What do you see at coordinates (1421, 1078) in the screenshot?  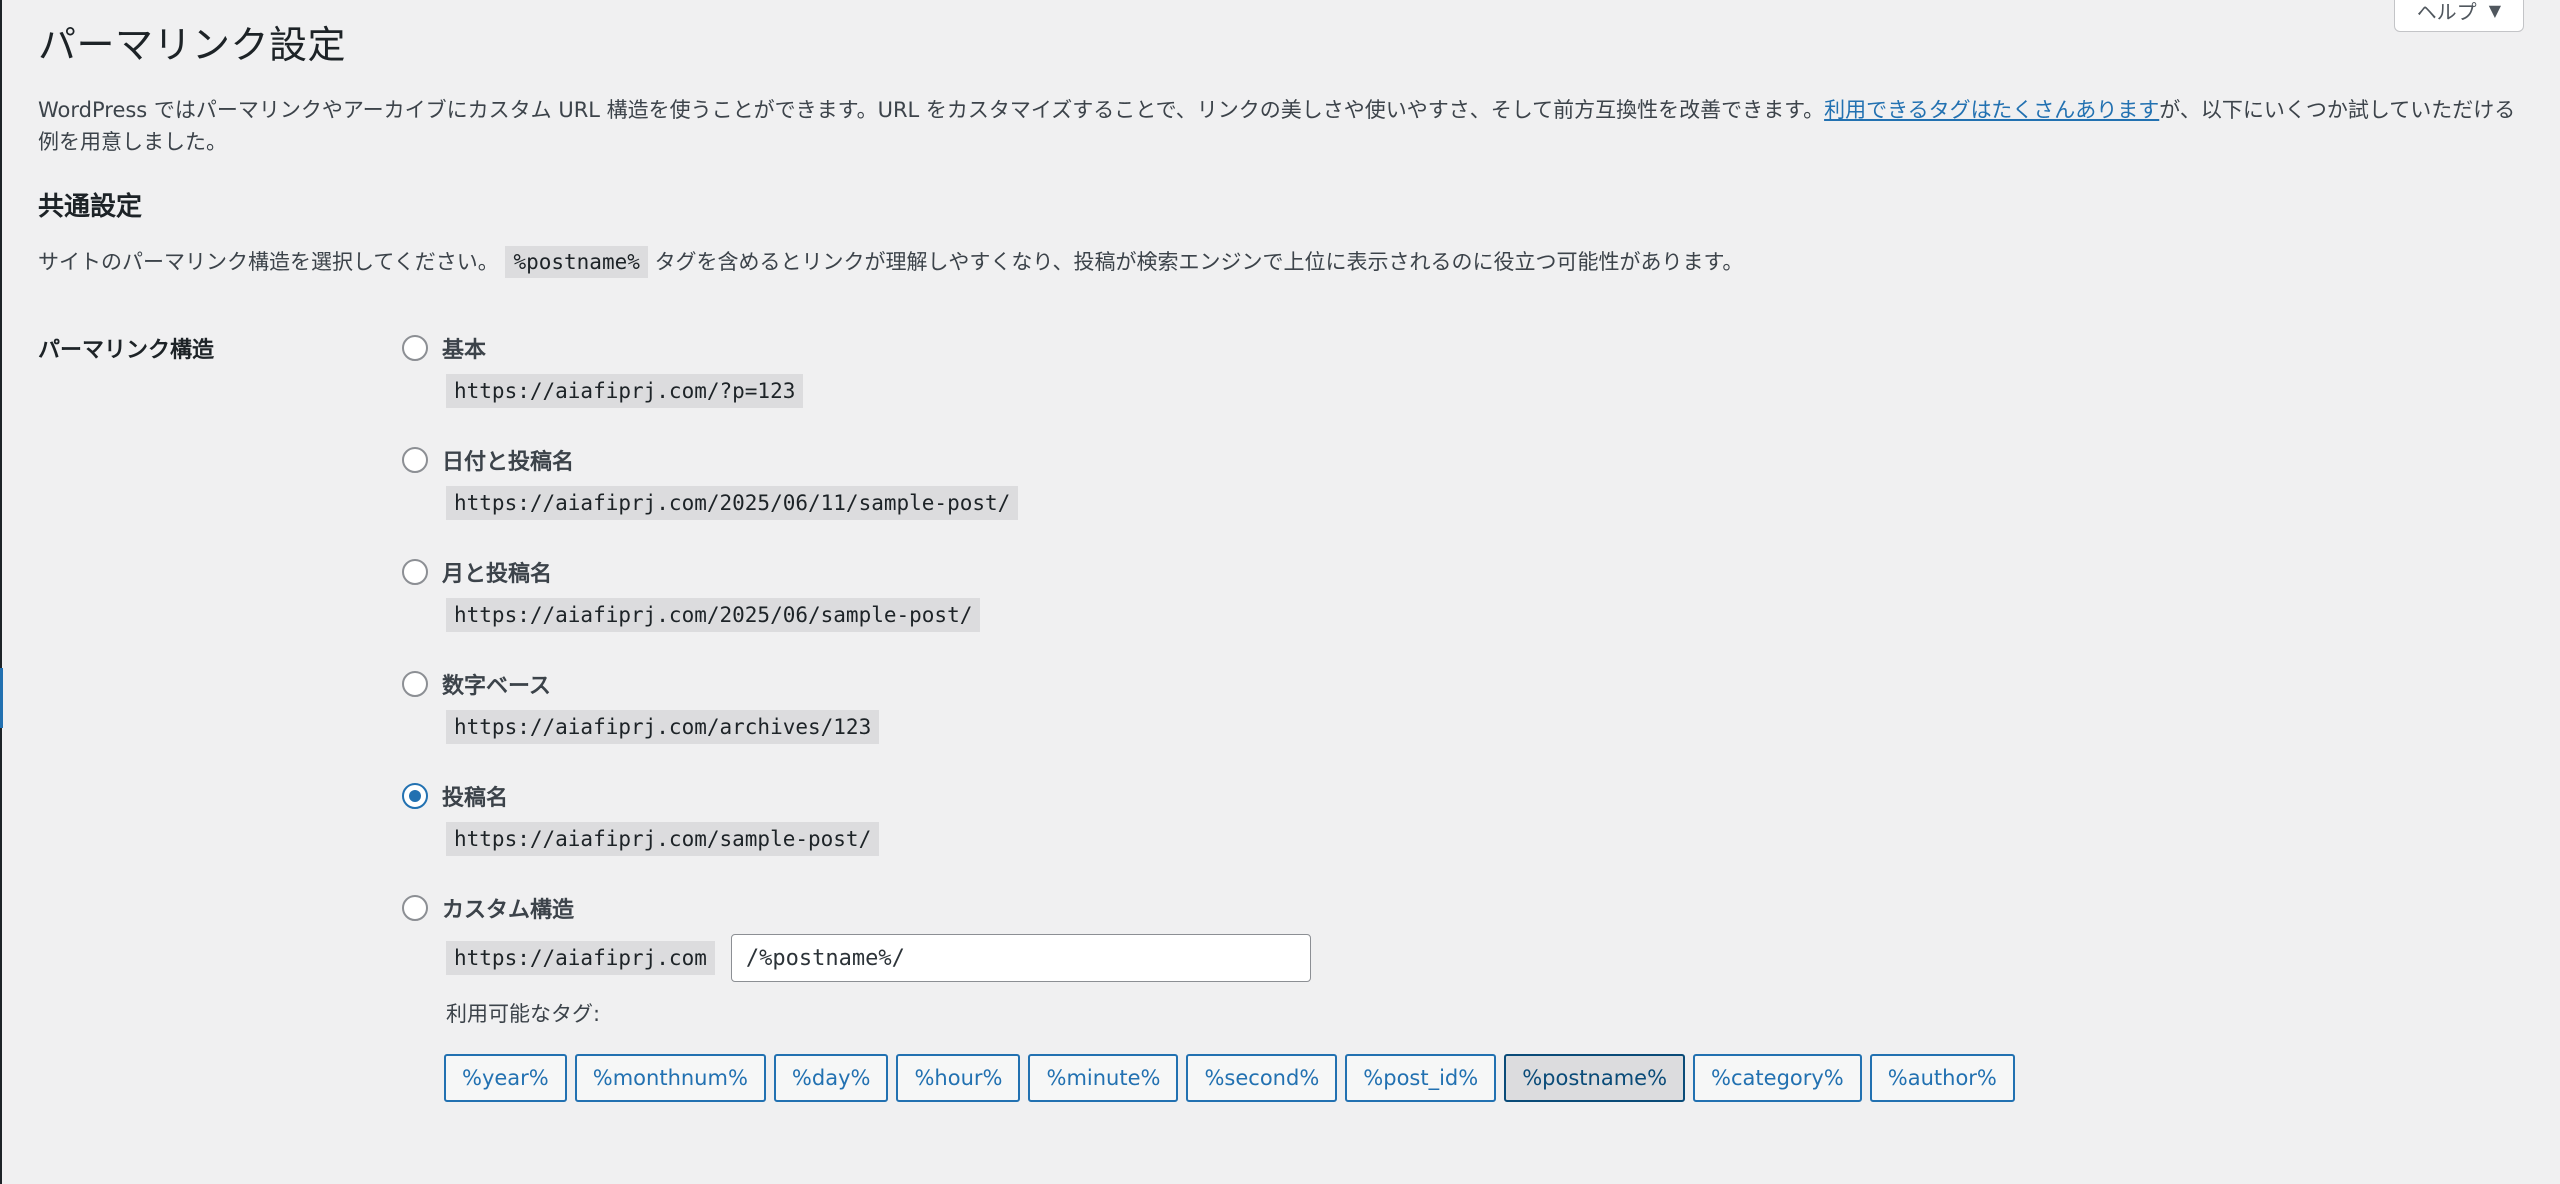 I see `tag-button-post-id: %post_id%` at bounding box center [1421, 1078].